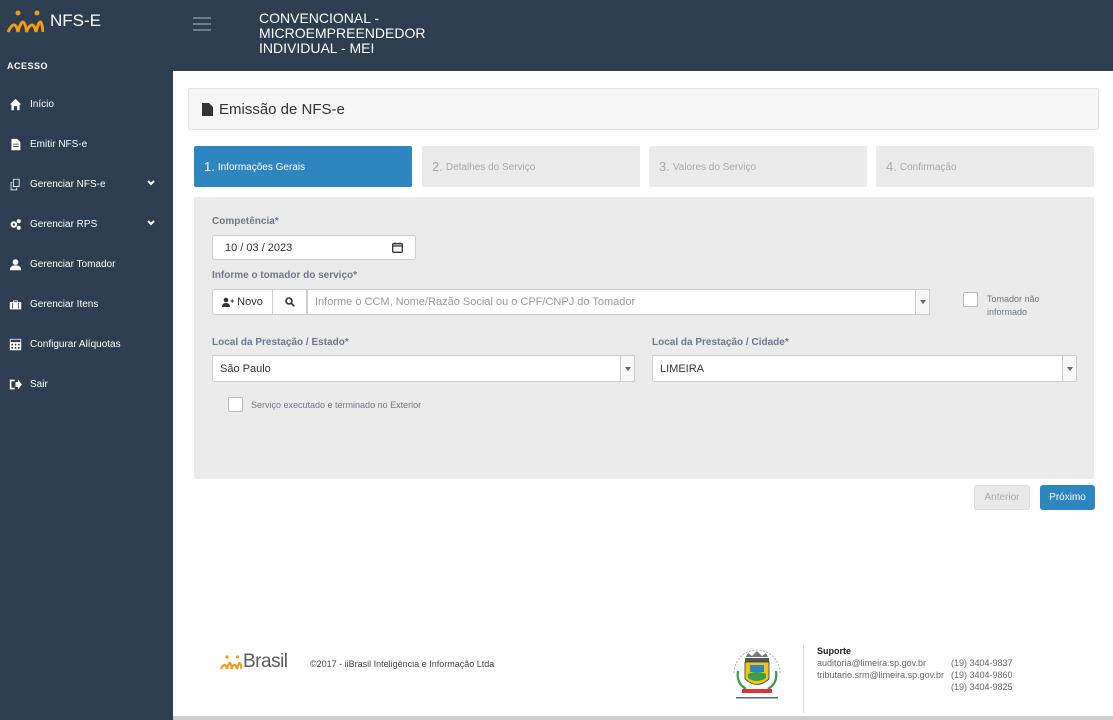  Describe the element at coordinates (982, 687) in the screenshot. I see `support-phone: (19) 3404-9825` at that location.